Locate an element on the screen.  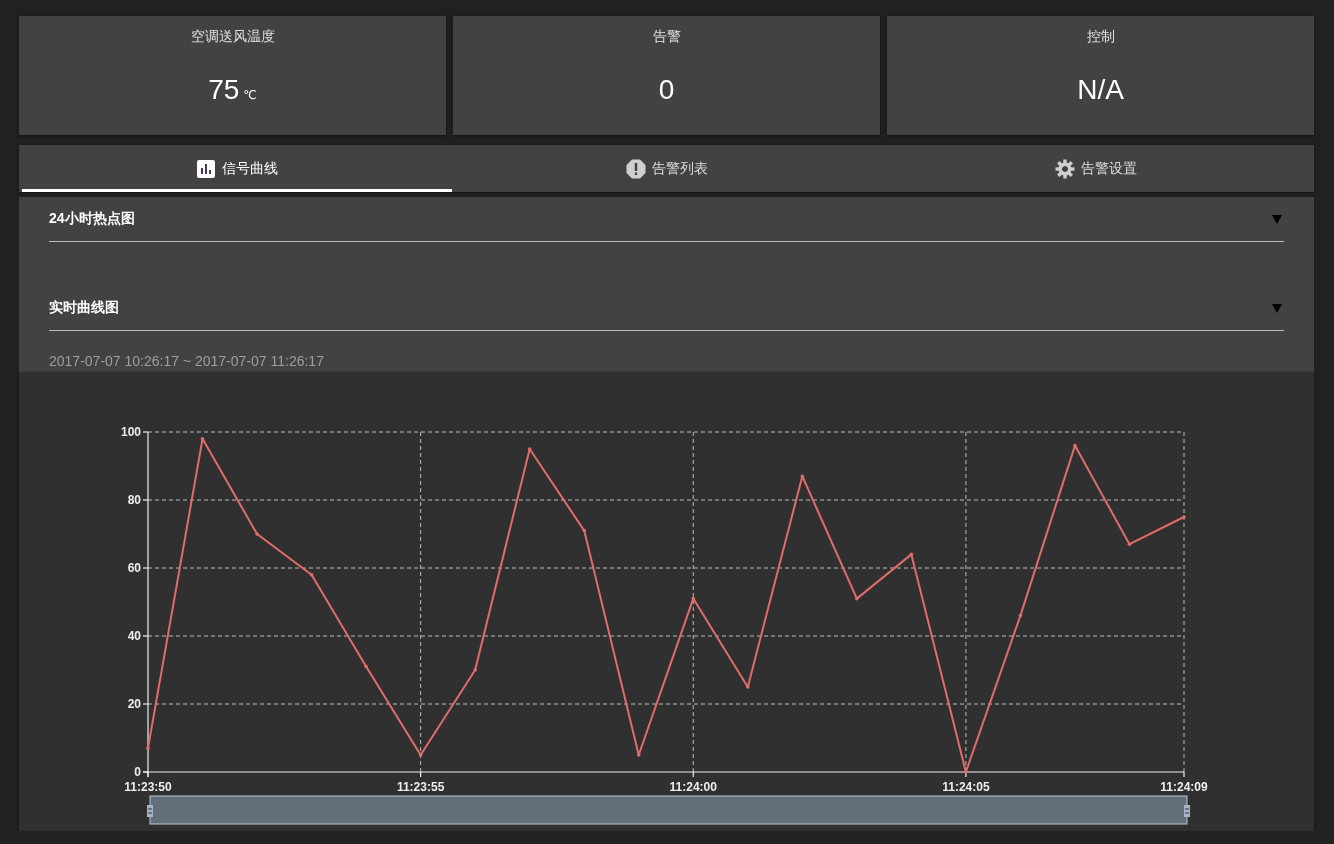
card-value: N/A is located at coordinates (1100, 90).